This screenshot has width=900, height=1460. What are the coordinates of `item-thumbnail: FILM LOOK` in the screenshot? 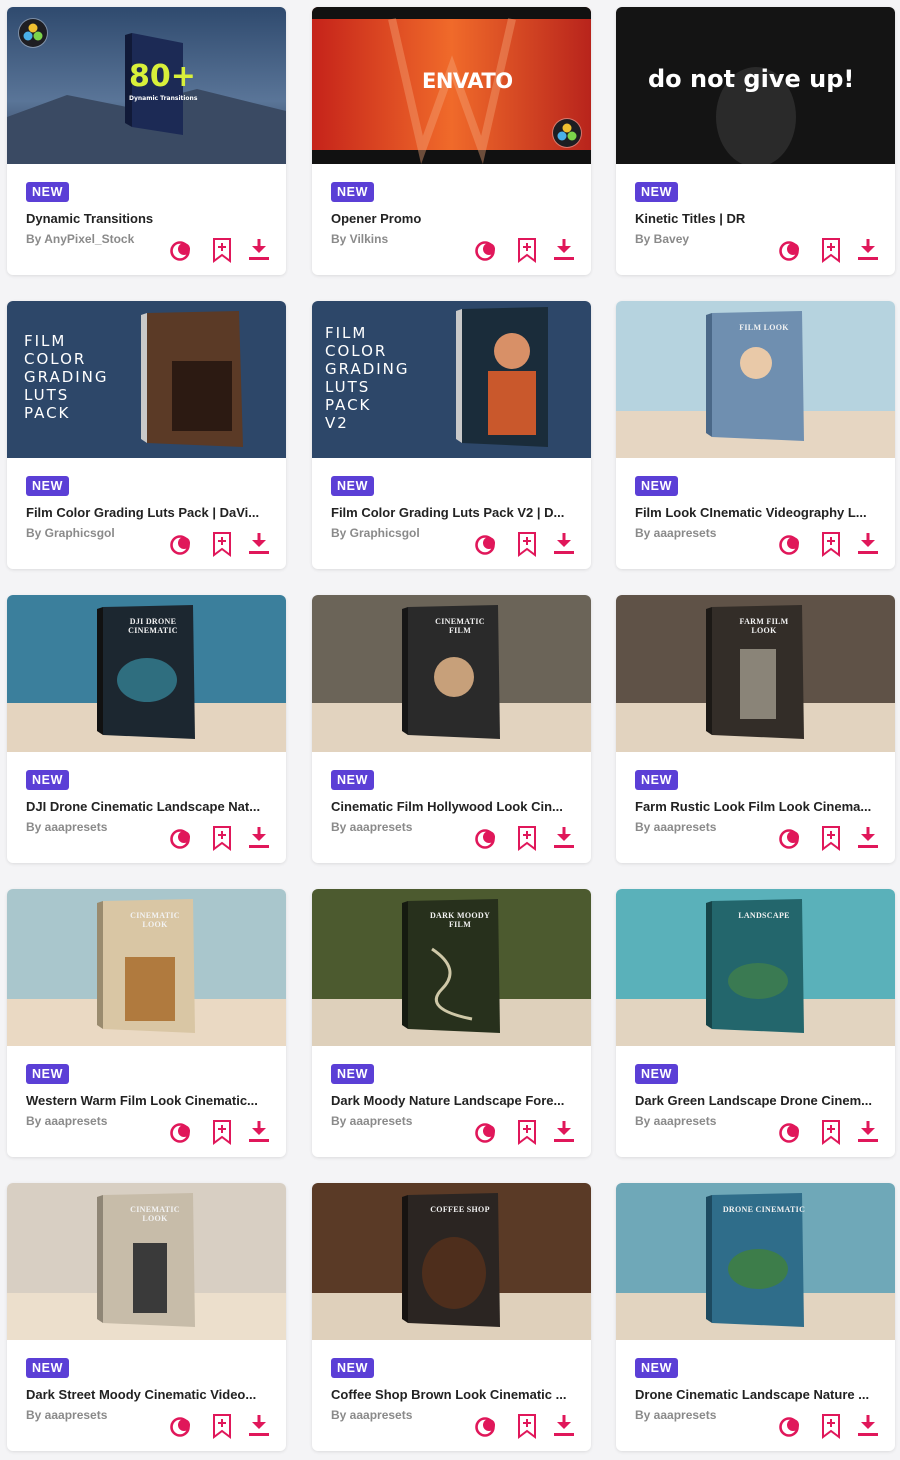 It's located at (755, 379).